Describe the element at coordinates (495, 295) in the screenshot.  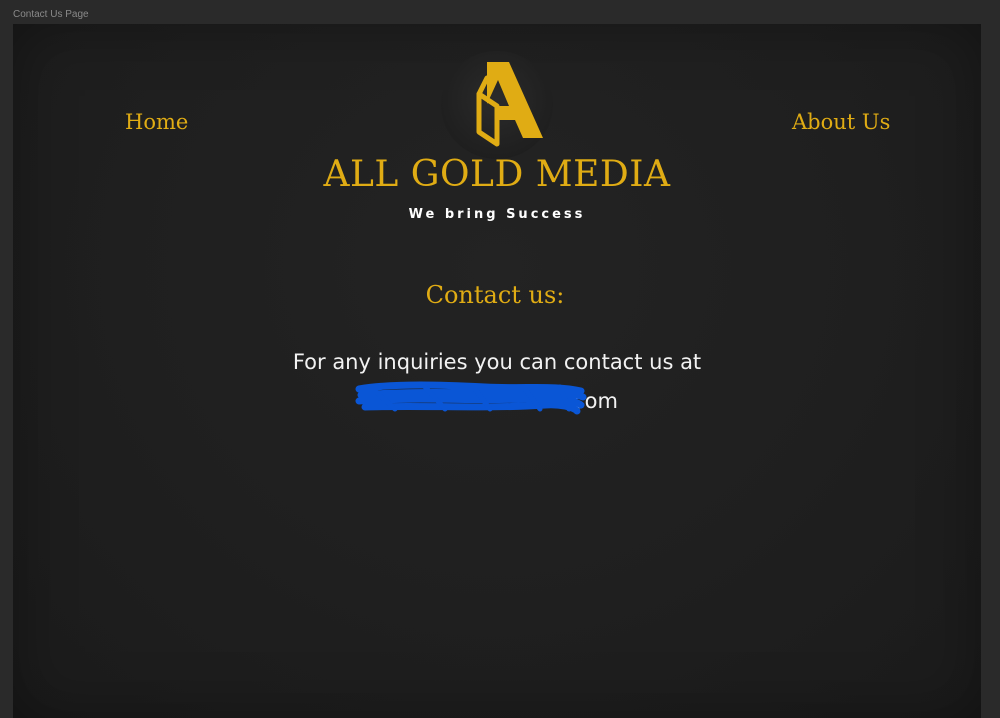
I see `contact-heading: Contact us:` at that location.